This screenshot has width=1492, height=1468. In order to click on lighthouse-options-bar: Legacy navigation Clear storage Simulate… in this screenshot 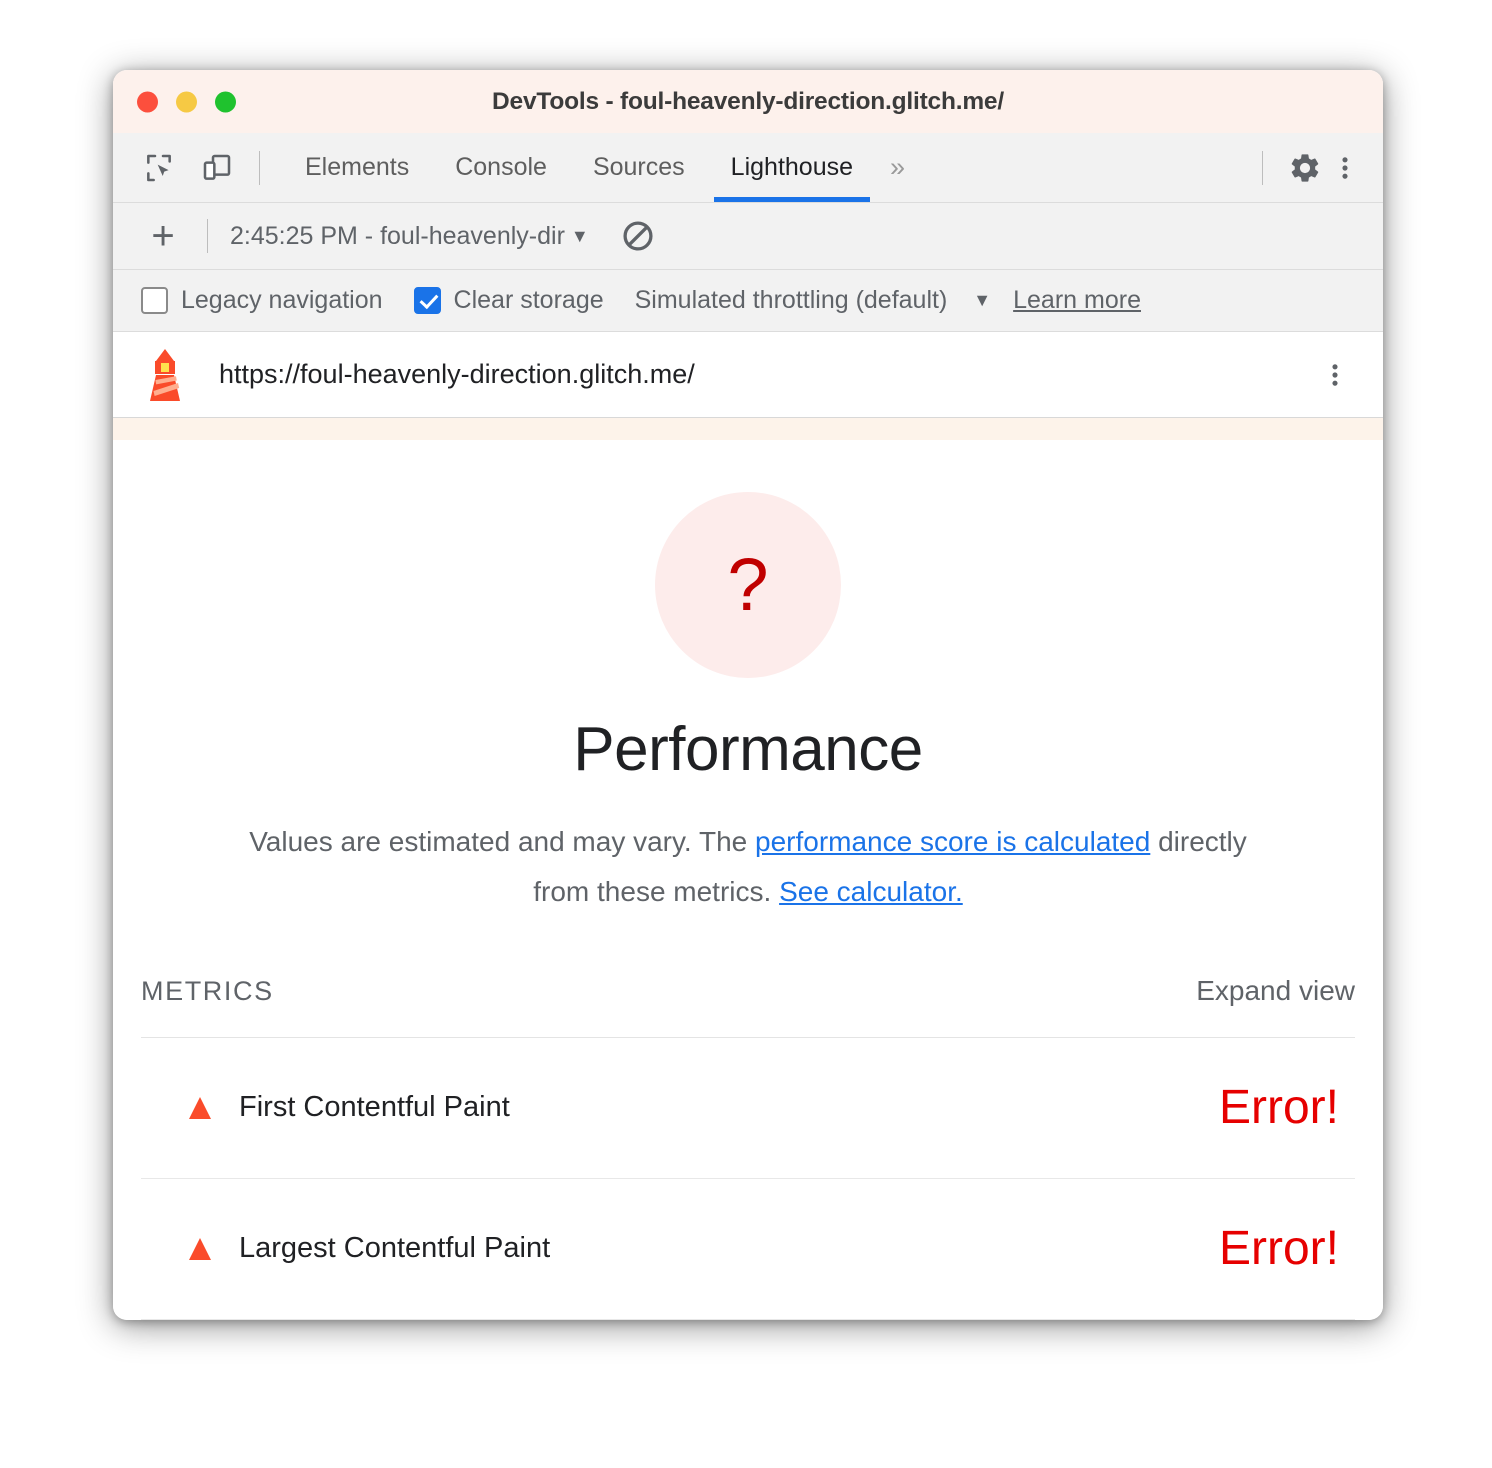, I will do `click(748, 301)`.